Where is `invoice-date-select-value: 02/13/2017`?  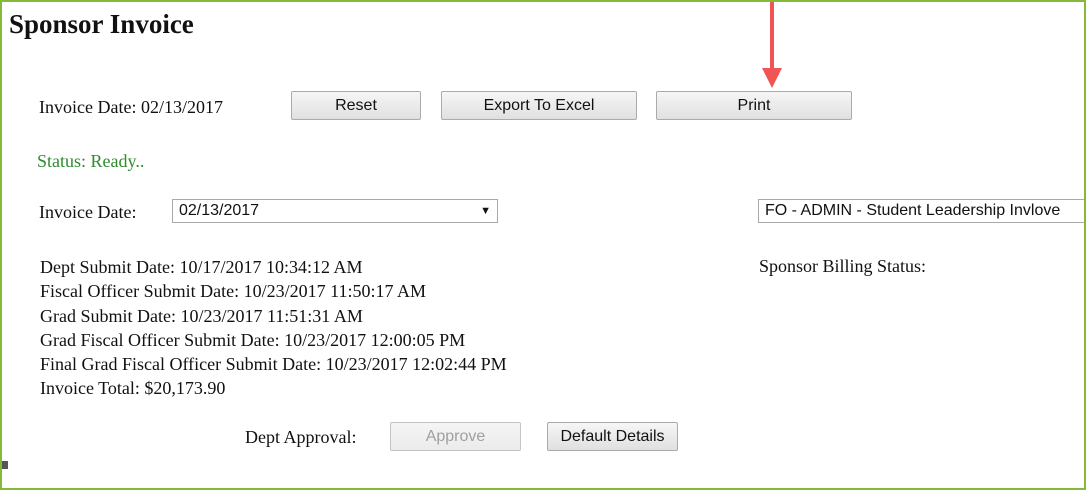
invoice-date-select-value: 02/13/2017 is located at coordinates (219, 210).